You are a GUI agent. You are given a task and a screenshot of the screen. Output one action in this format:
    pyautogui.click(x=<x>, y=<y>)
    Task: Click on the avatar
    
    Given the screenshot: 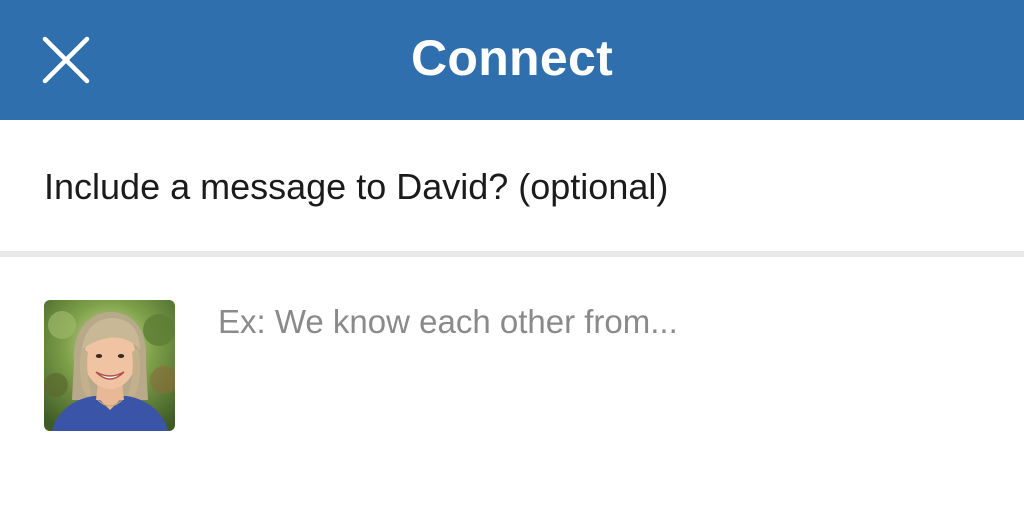 What is the action you would take?
    pyautogui.click(x=109, y=365)
    